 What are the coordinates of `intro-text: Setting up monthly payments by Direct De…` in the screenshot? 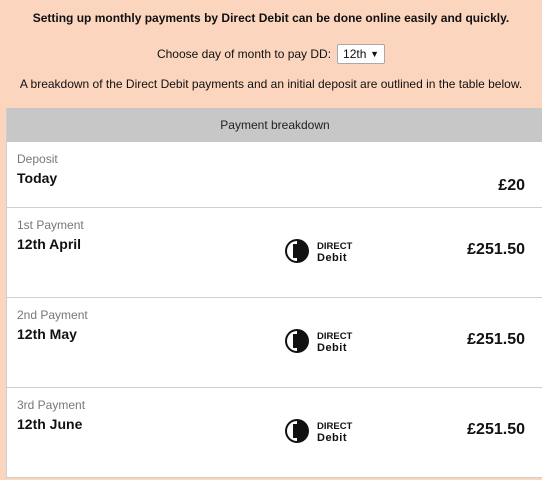 It's located at (271, 18).